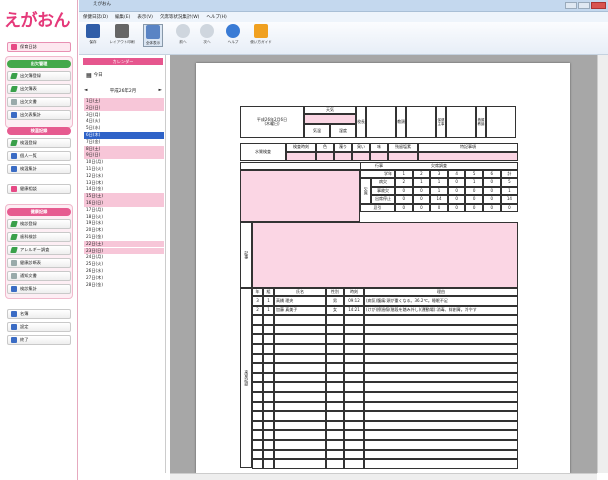 The height and width of the screenshot is (480, 608). What do you see at coordinates (598, 5) in the screenshot?
I see `close-button` at bounding box center [598, 5].